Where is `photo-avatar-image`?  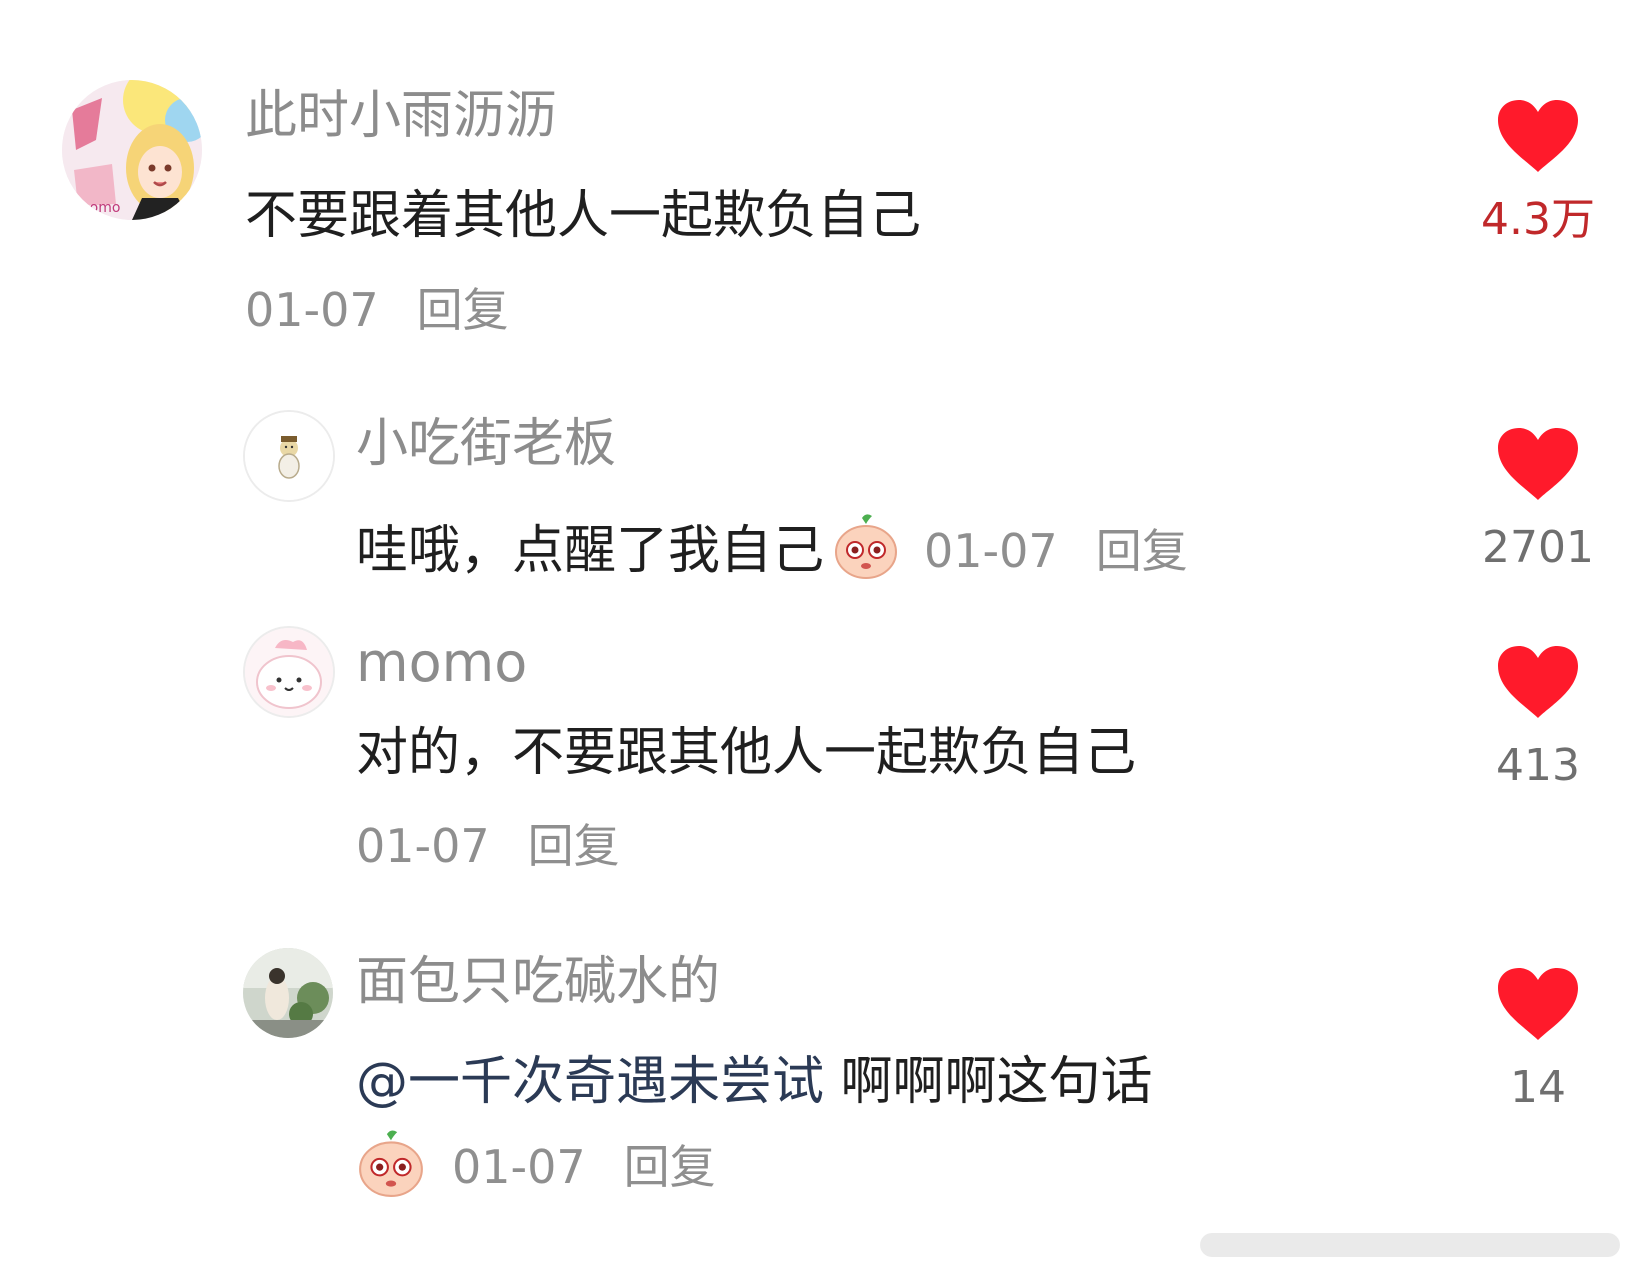
photo-avatar-image is located at coordinates (288, 993).